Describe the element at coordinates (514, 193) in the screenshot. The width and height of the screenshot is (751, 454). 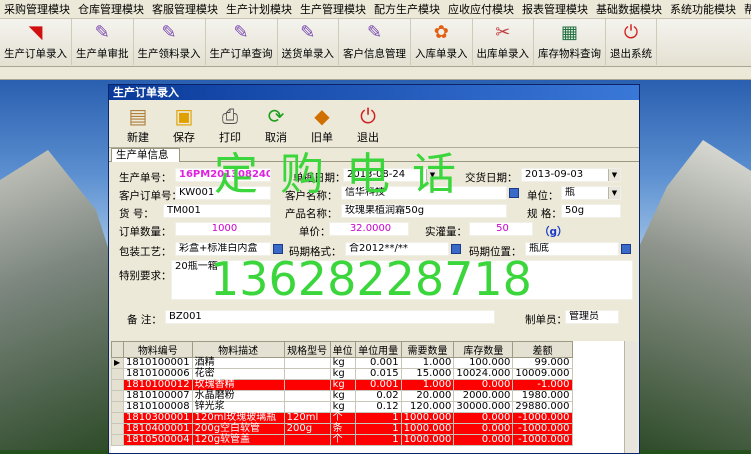
I see `customer-lookup-icon` at that location.